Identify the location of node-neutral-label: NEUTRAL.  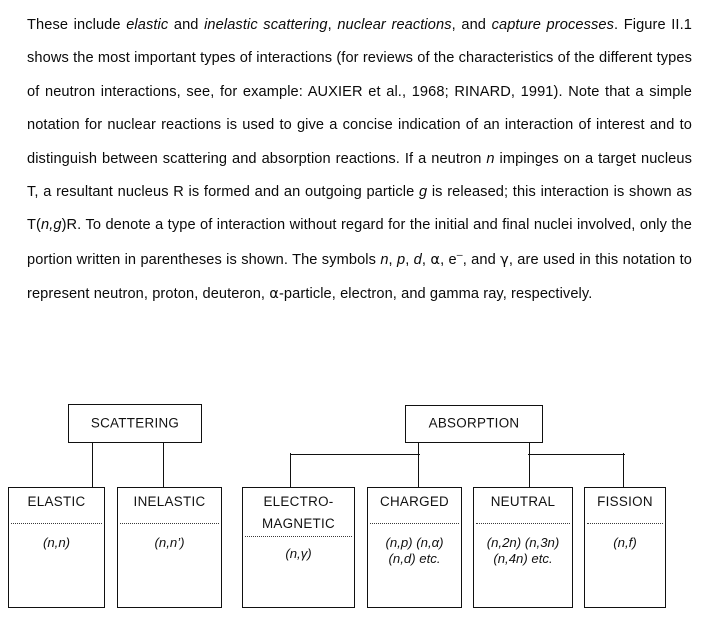
(523, 501).